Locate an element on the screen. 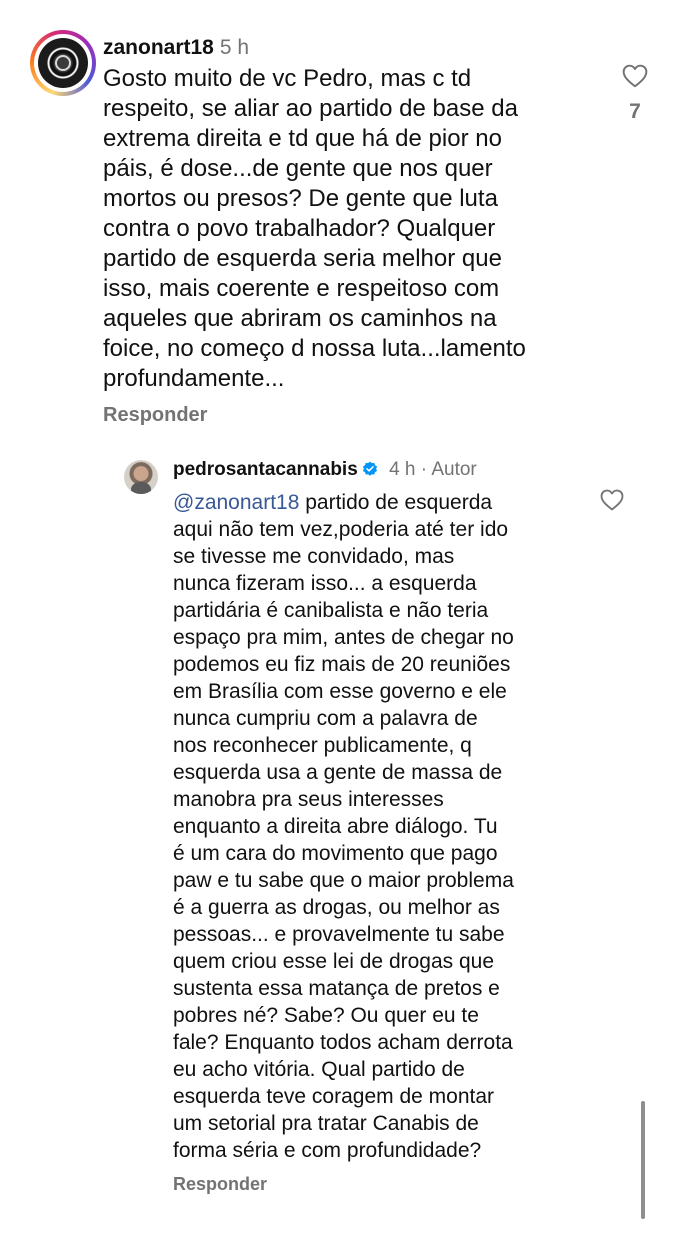  comment-timestamp: 5 h is located at coordinates (234, 47).